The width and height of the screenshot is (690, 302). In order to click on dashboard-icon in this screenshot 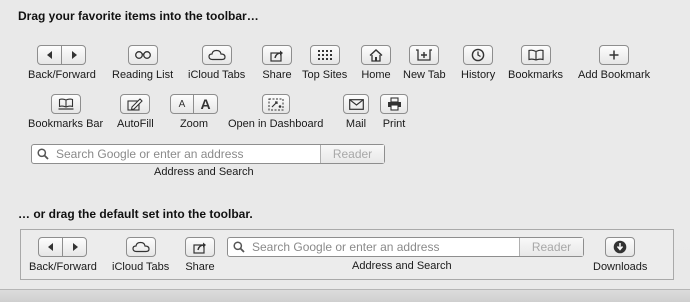, I will do `click(275, 104)`.